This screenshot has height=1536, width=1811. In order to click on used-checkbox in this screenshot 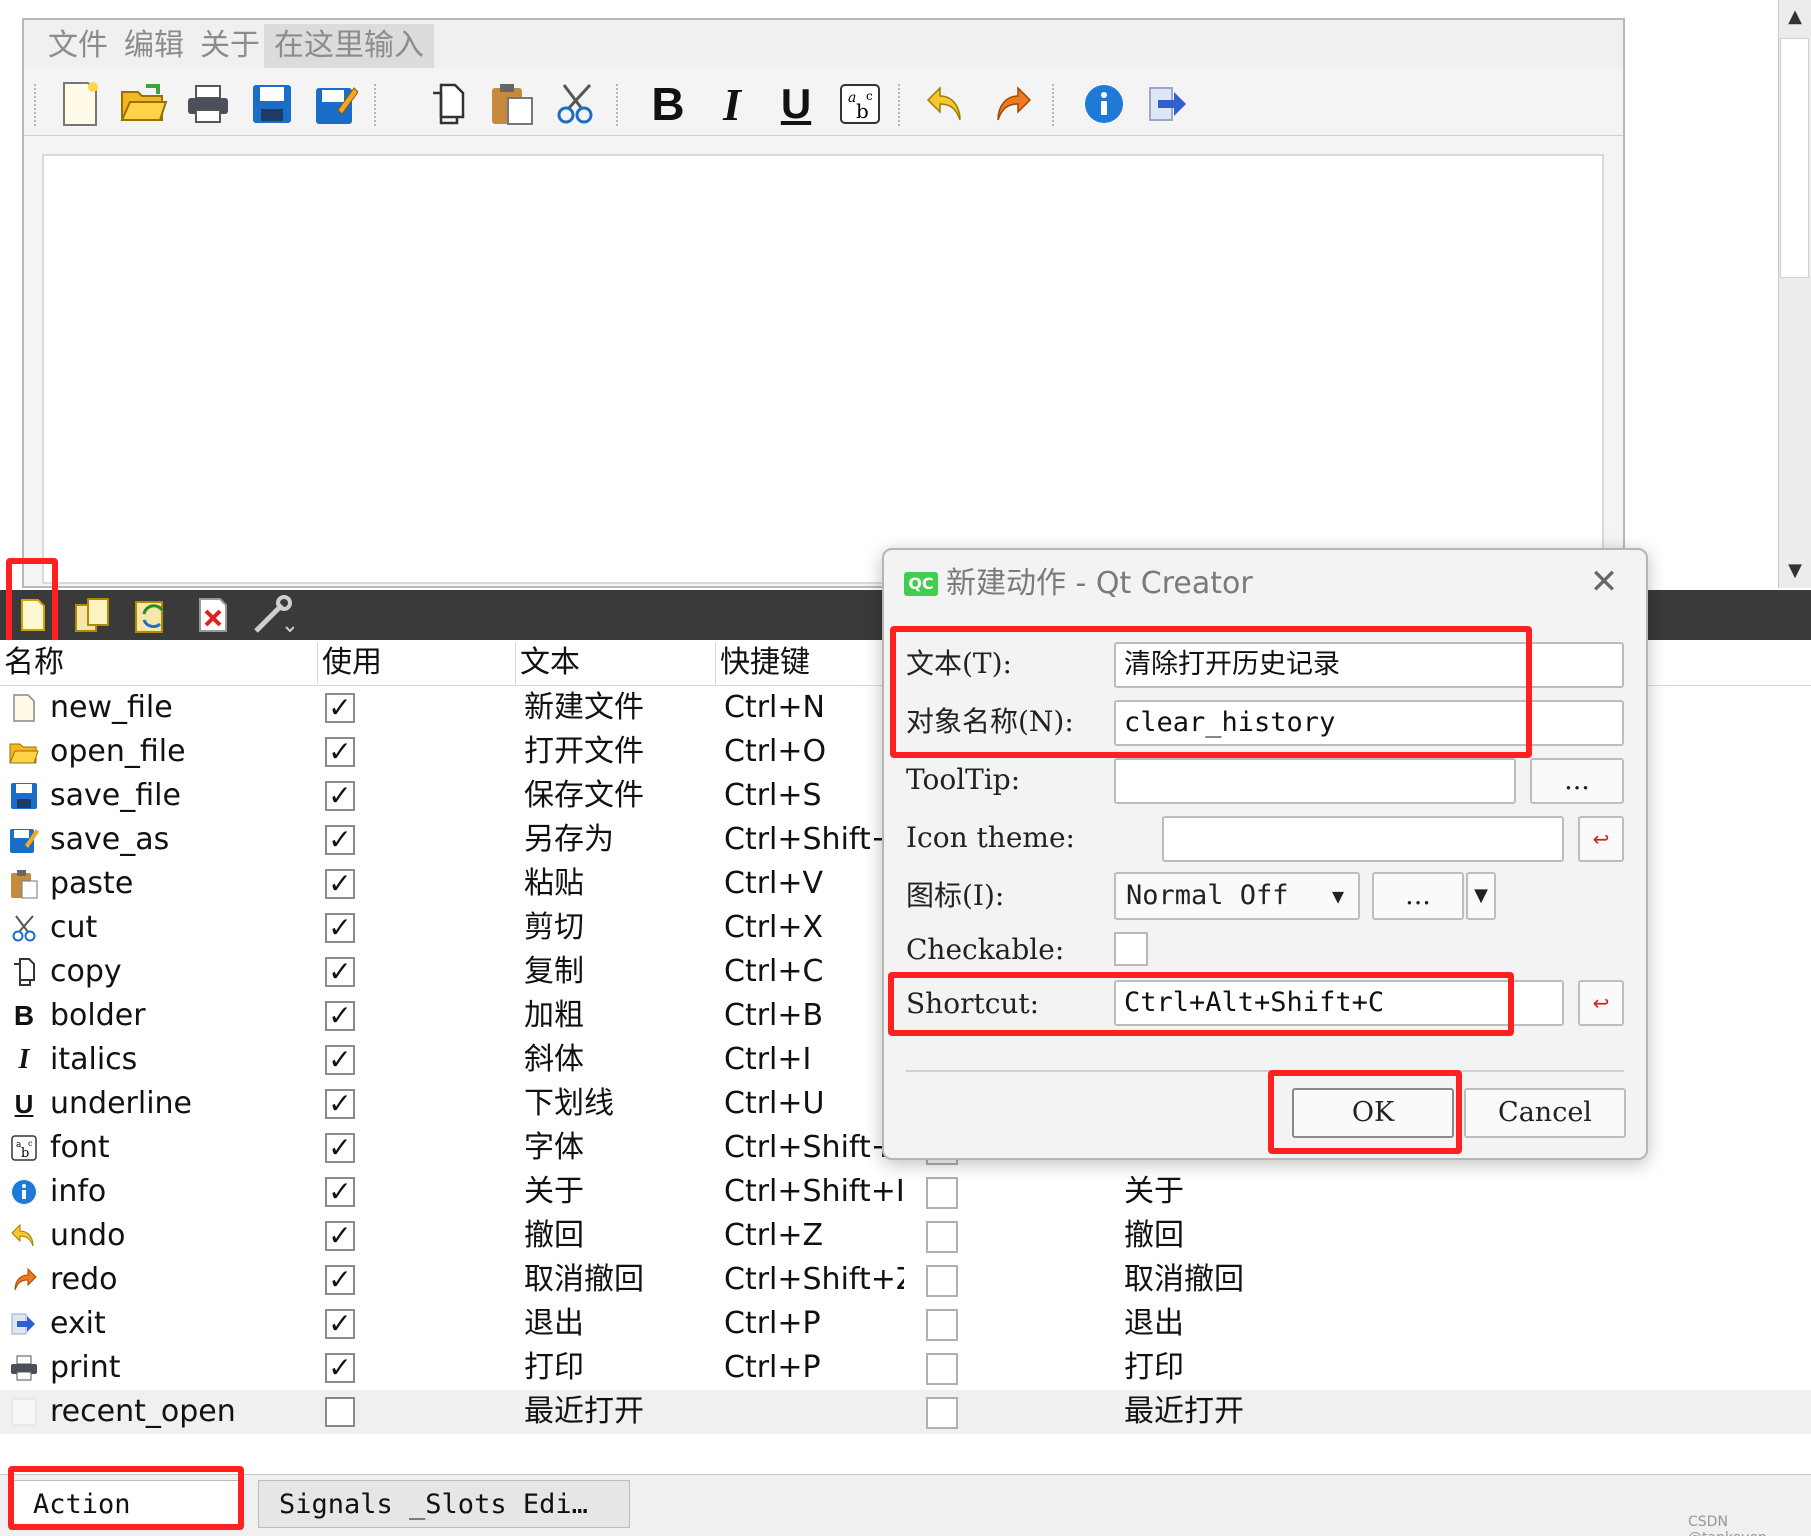, I will do `click(340, 1412)`.